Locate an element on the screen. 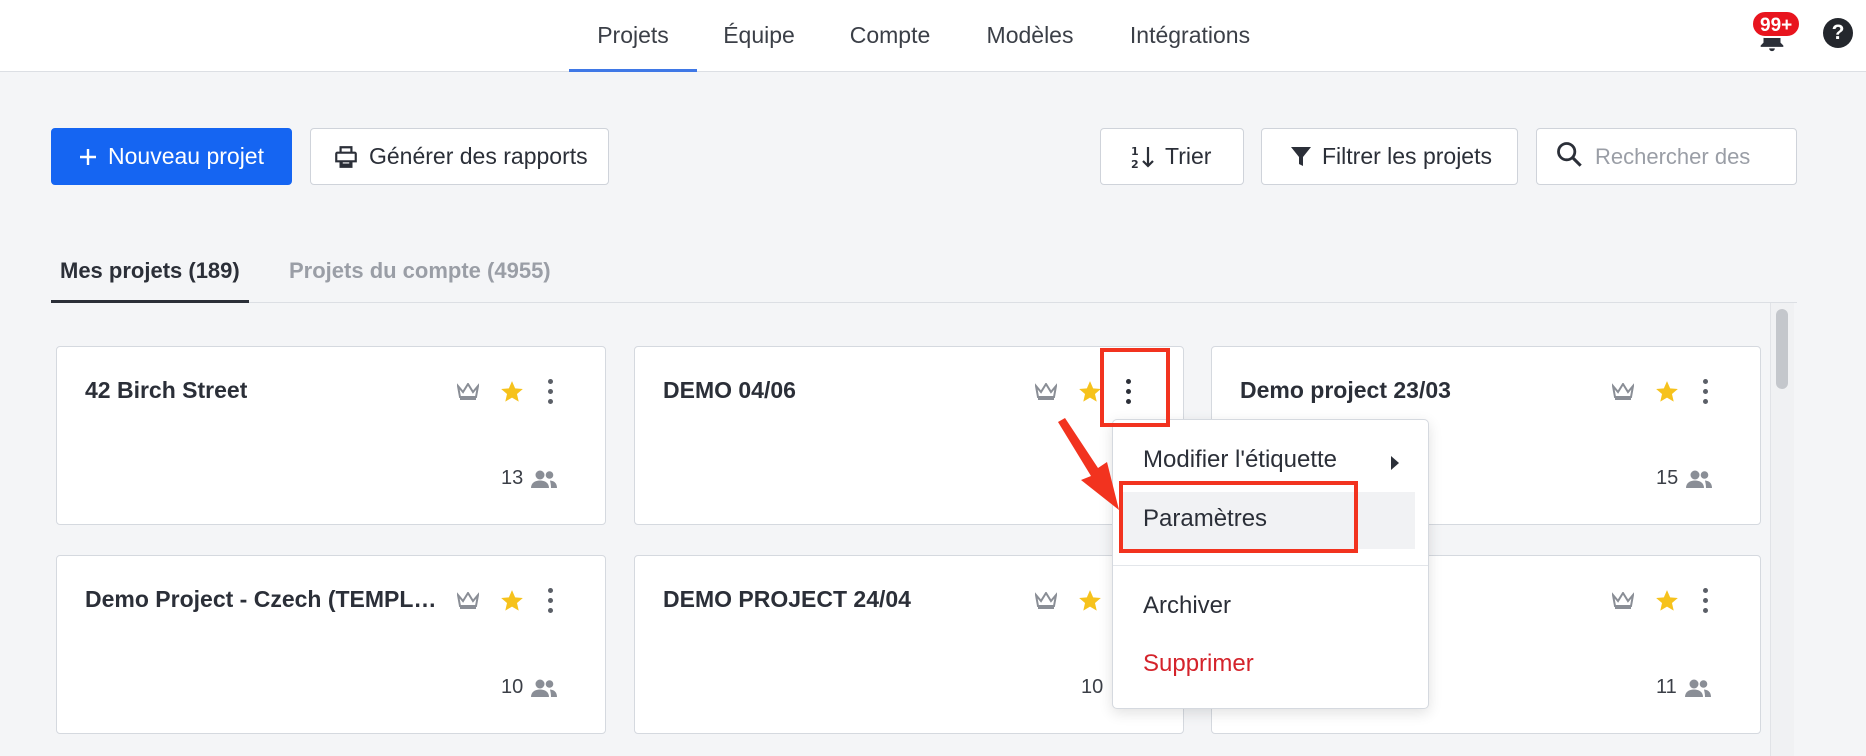 The width and height of the screenshot is (1866, 756). project-title: DEMO PROJECT 24/04 is located at coordinates (787, 599).